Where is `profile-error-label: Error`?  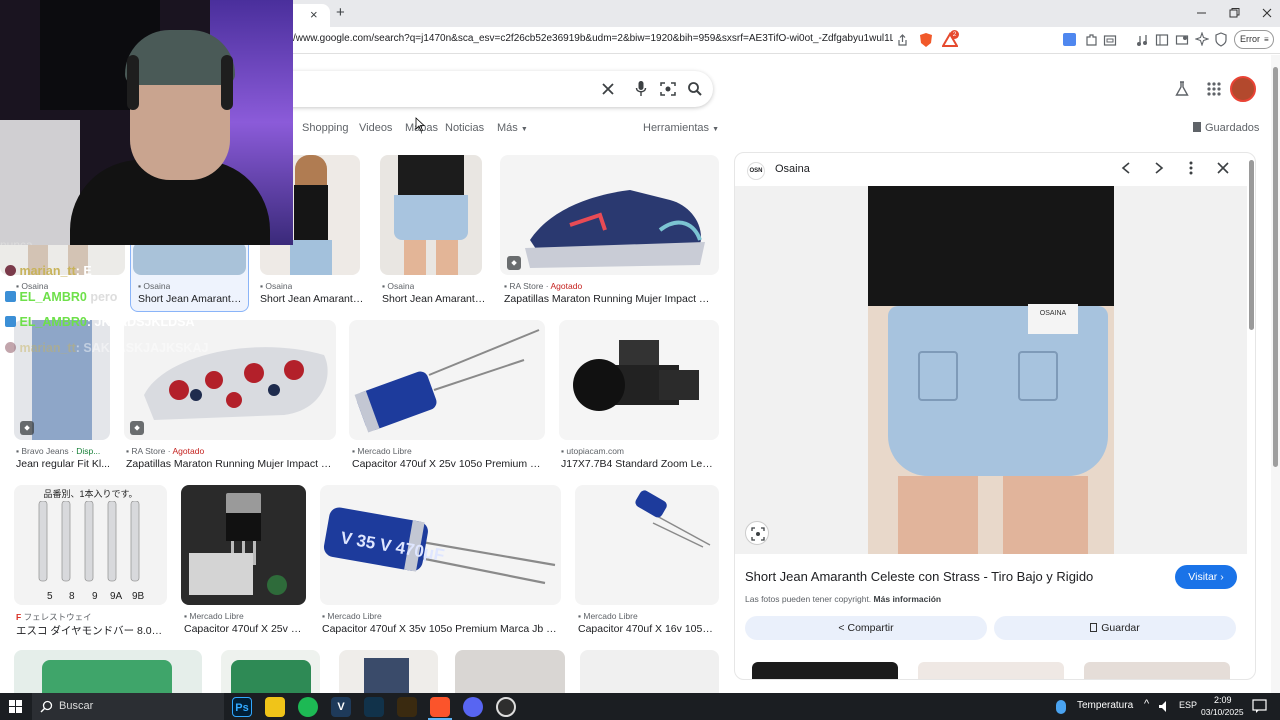
profile-error-label: Error is located at coordinates (1250, 39).